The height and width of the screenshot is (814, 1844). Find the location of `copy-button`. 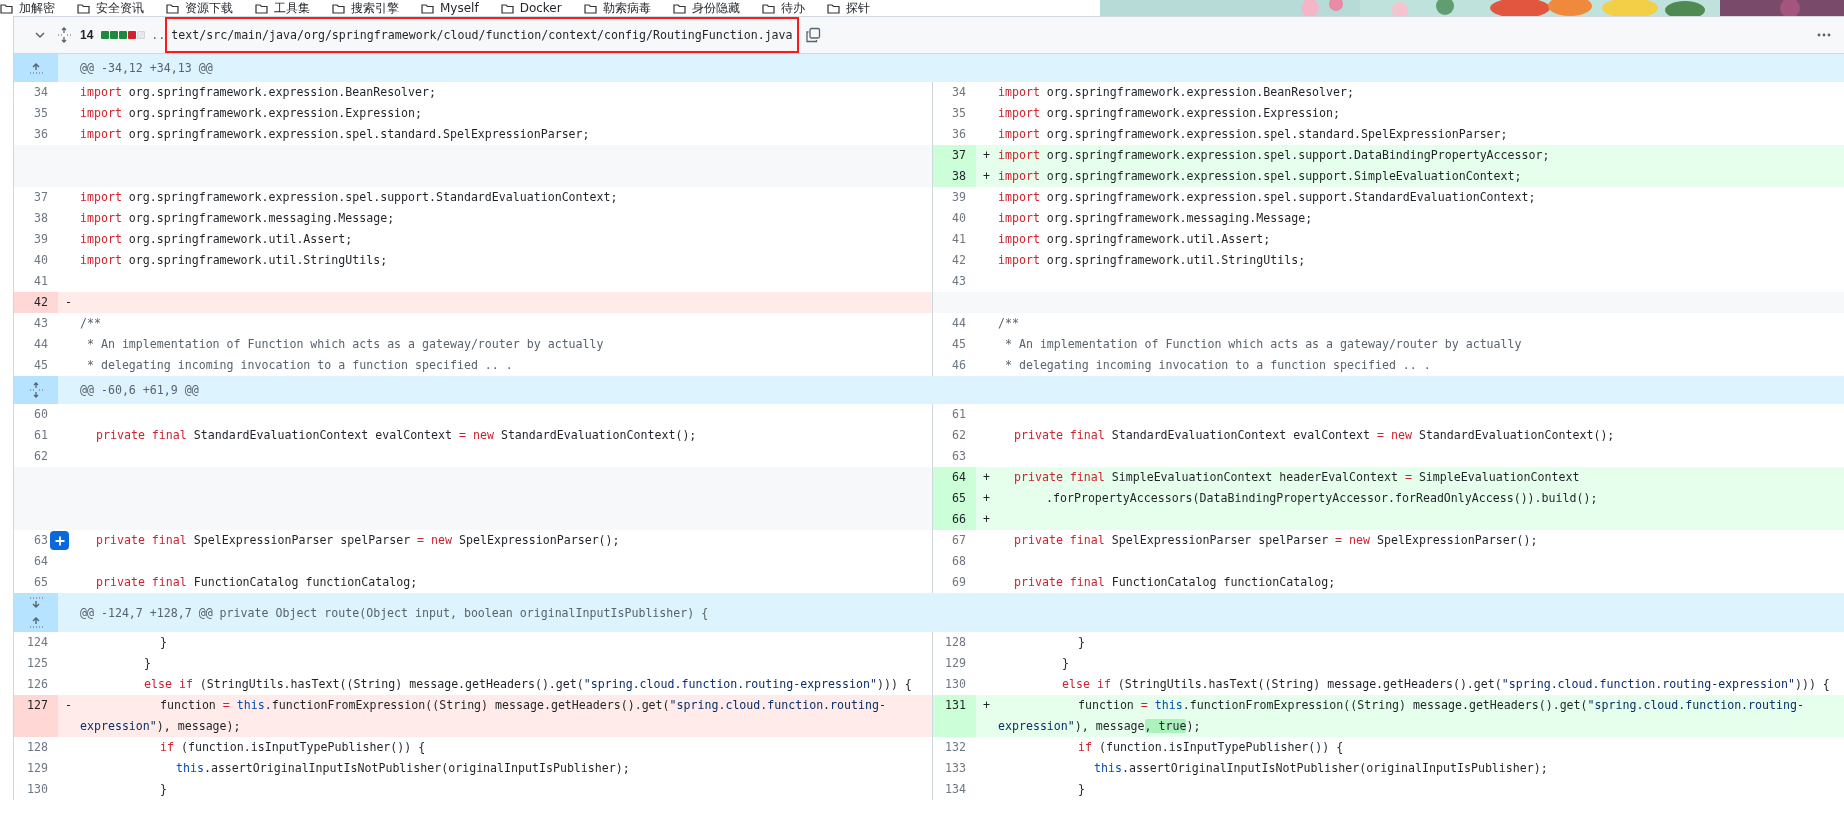

copy-button is located at coordinates (812, 35).